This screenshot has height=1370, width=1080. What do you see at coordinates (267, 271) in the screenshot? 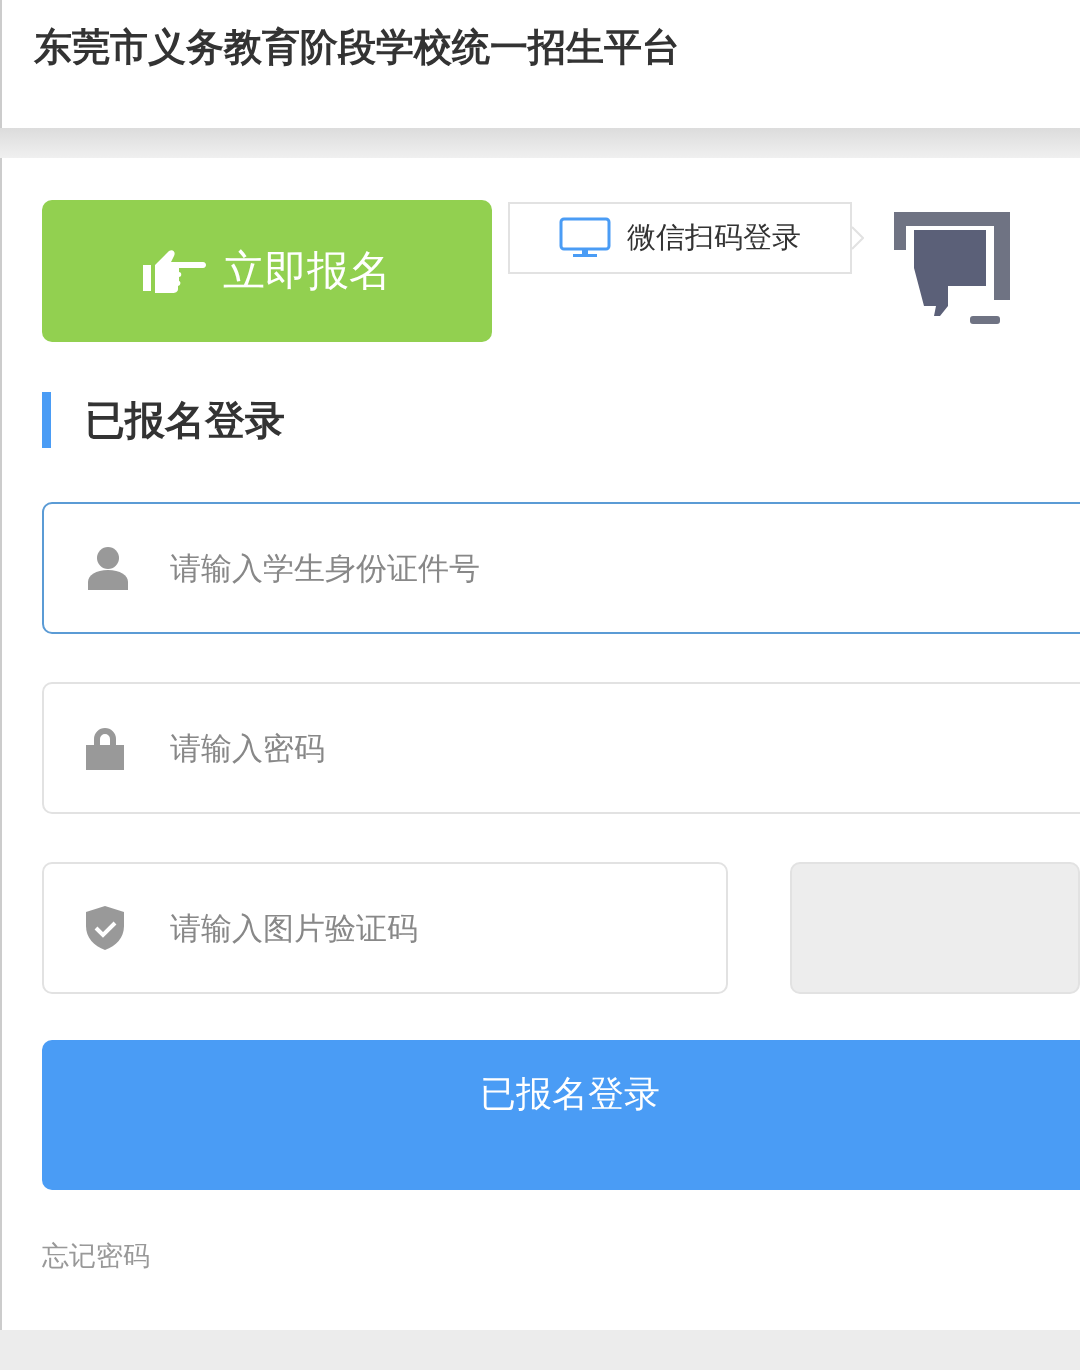
I see `register-button: 立即报名` at bounding box center [267, 271].